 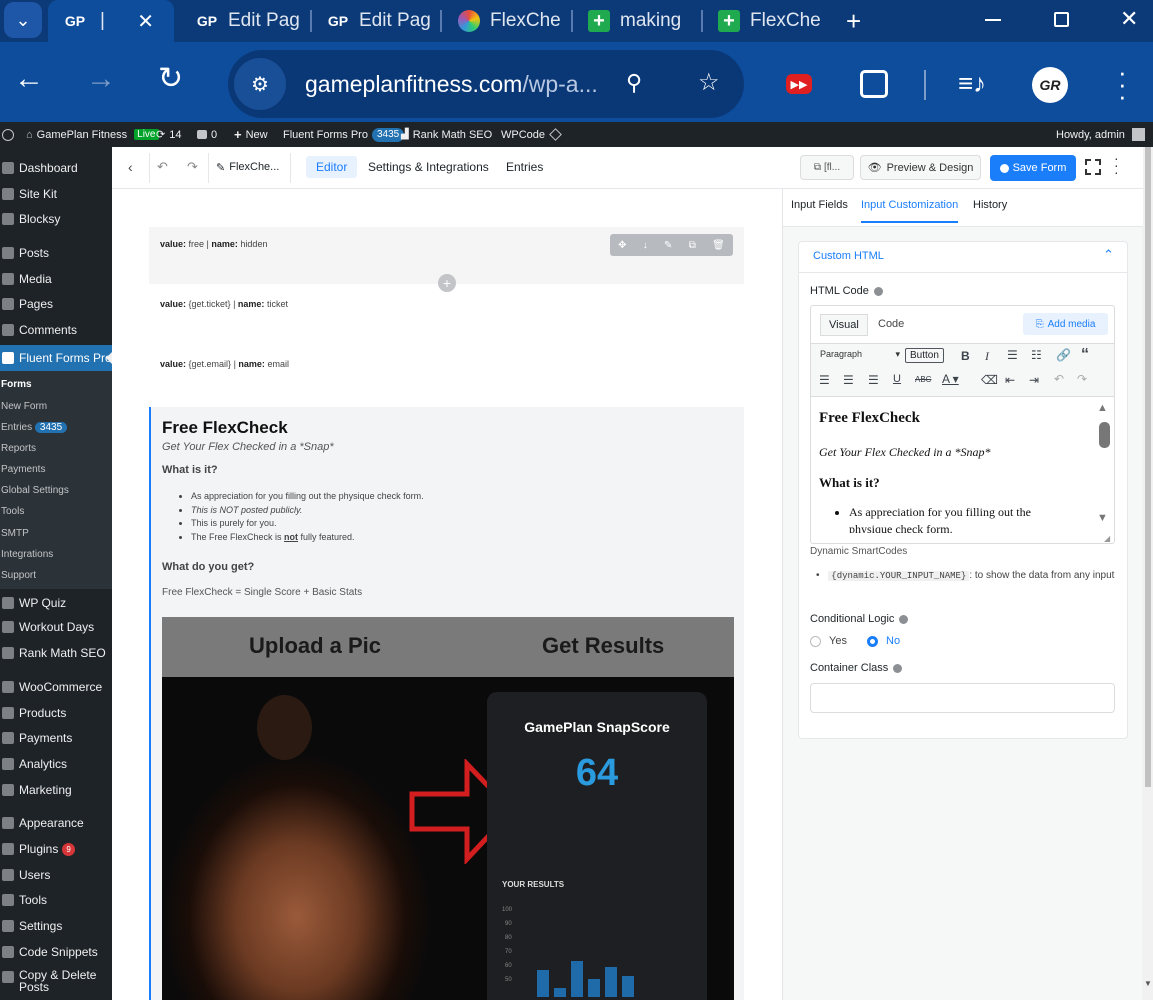 What do you see at coordinates (523, 134) in the screenshot?
I see `wpcode-link: WPCode` at bounding box center [523, 134].